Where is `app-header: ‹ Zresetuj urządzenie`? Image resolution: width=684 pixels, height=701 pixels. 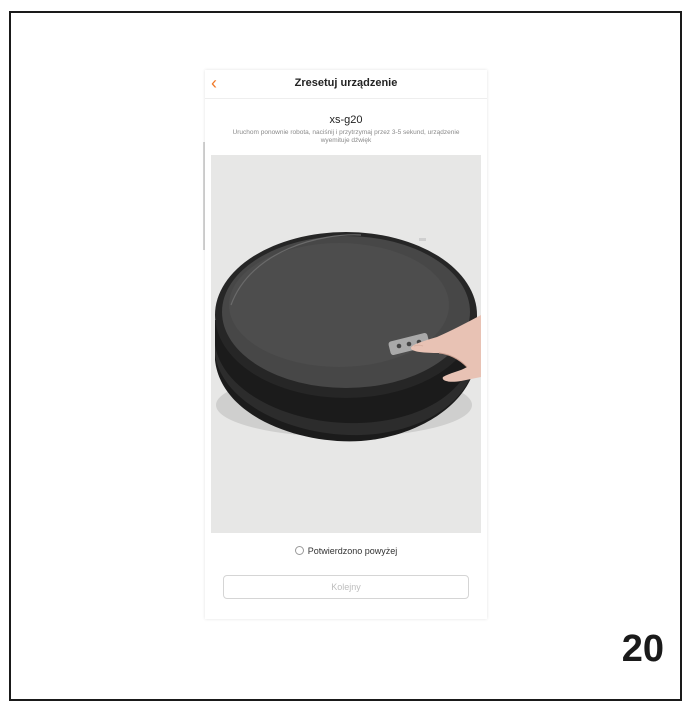 app-header: ‹ Zresetuj urządzenie is located at coordinates (346, 84).